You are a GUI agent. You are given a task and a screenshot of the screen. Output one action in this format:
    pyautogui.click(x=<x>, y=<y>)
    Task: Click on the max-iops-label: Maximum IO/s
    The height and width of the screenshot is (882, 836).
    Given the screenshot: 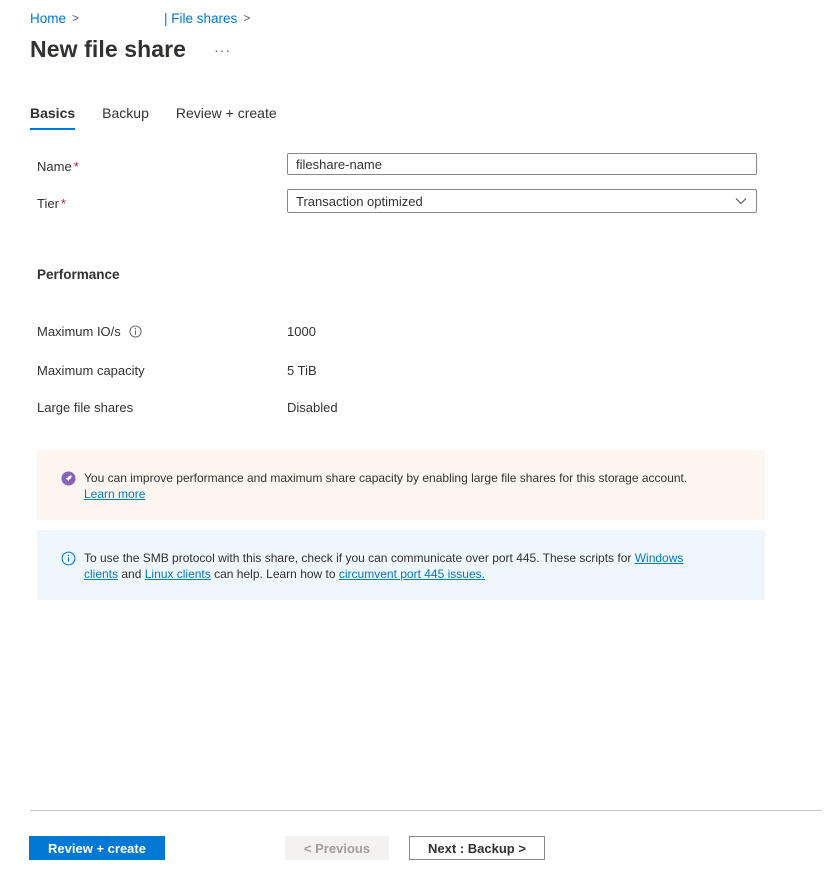 What is the action you would take?
    pyautogui.click(x=89, y=331)
    